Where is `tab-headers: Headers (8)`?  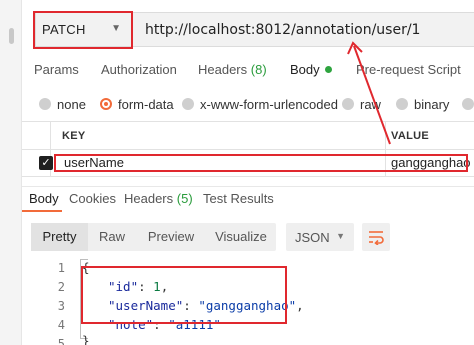
tab-headers: Headers (8) is located at coordinates (232, 71).